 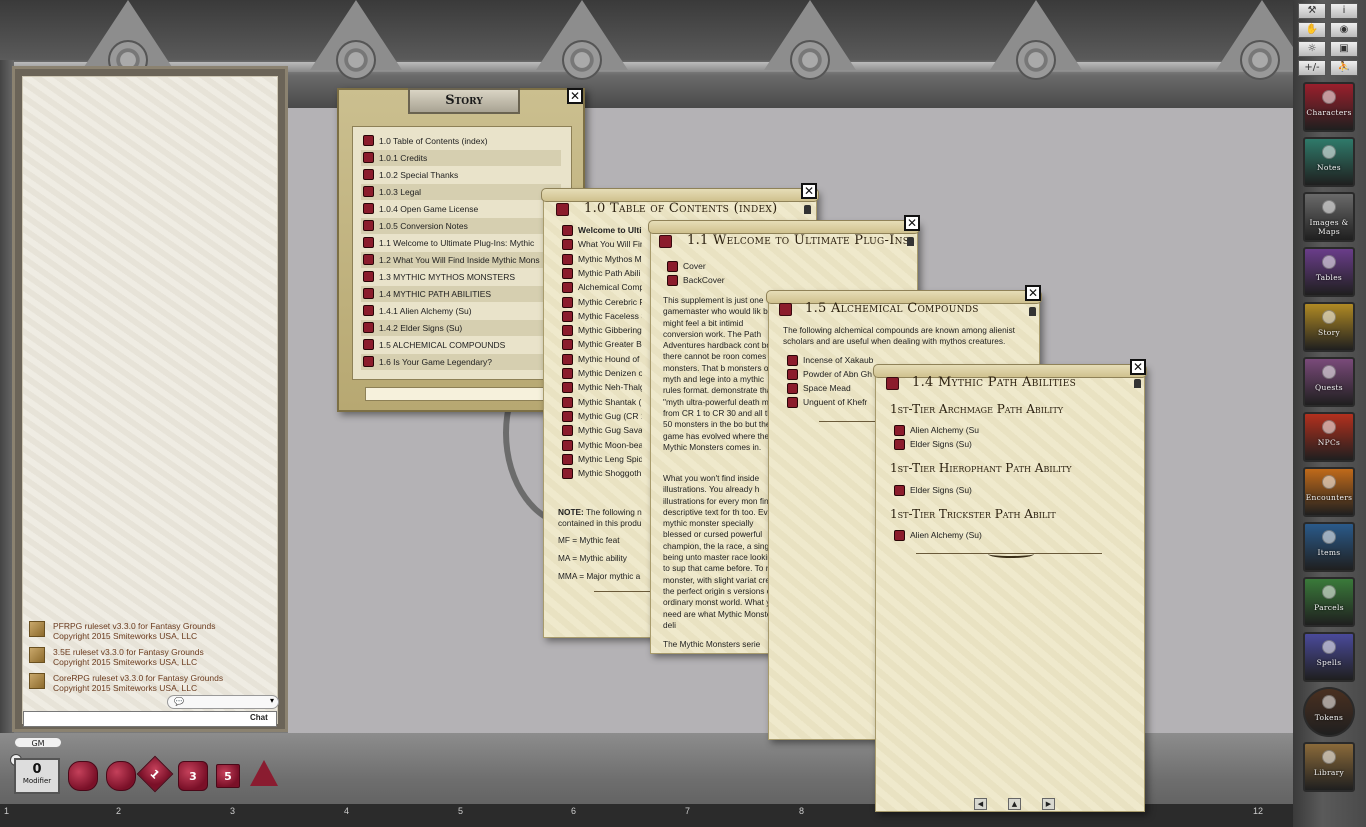 I want to click on toc-link: Welcome to Ultim, so click(x=602, y=231).